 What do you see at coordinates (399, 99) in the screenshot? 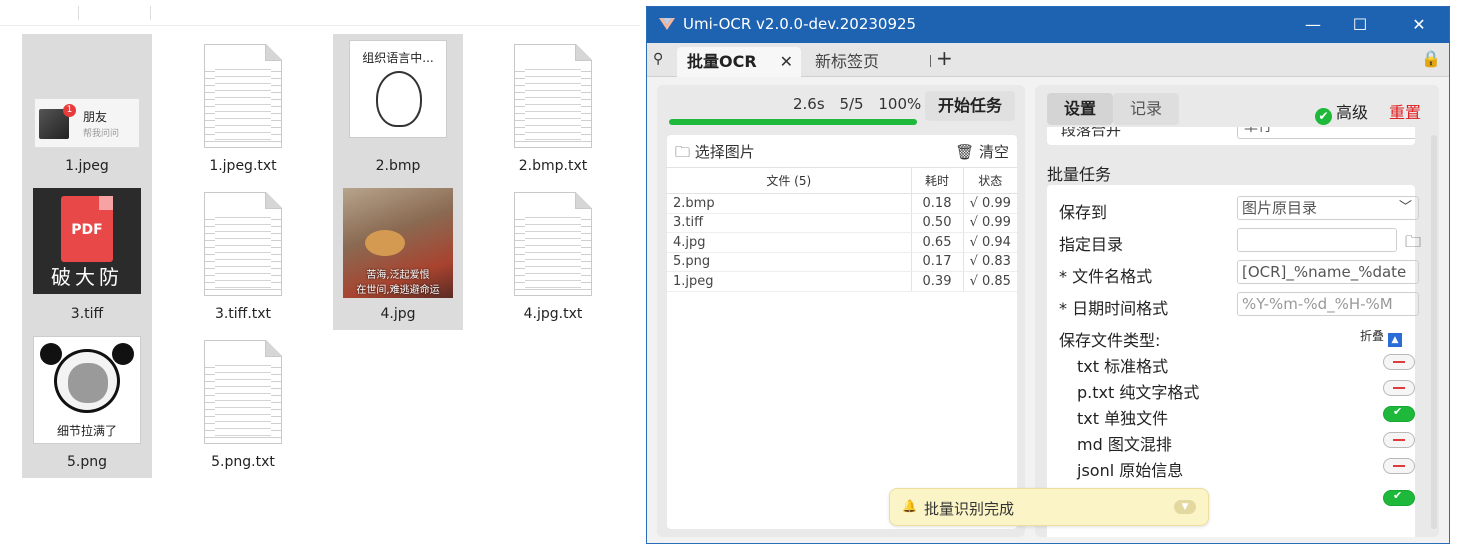
I see `sketch-face` at bounding box center [399, 99].